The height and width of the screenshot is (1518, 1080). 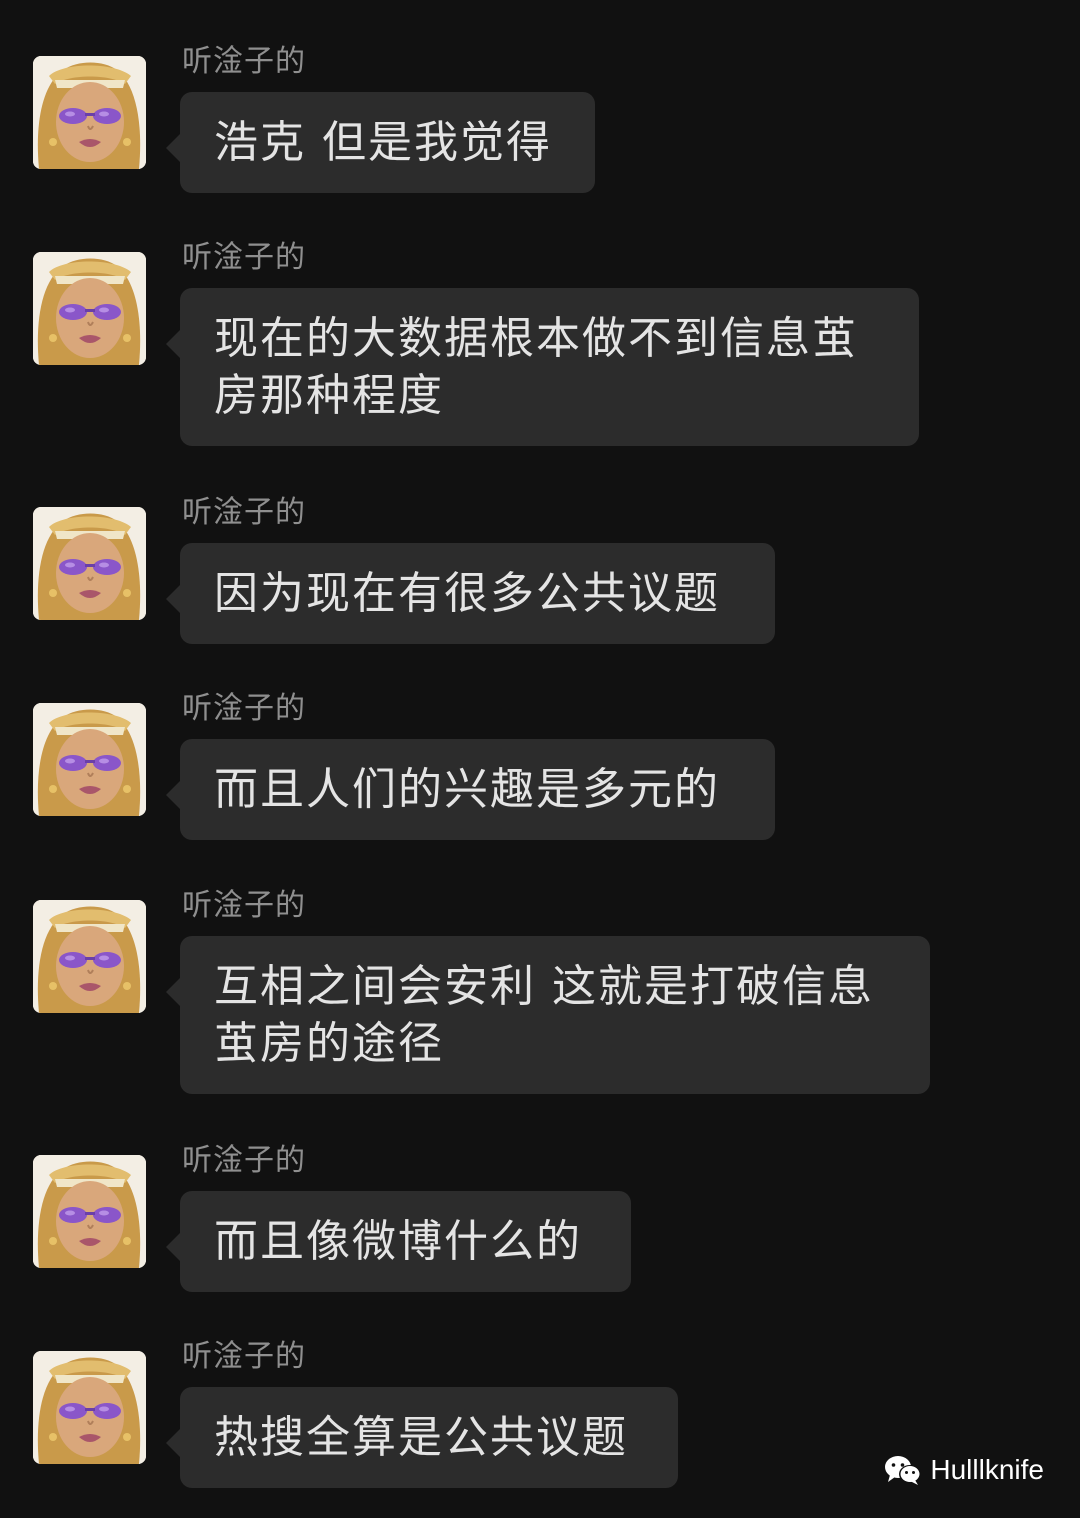 I want to click on message-bubble: 浩克 但是我觉得, so click(x=380, y=142).